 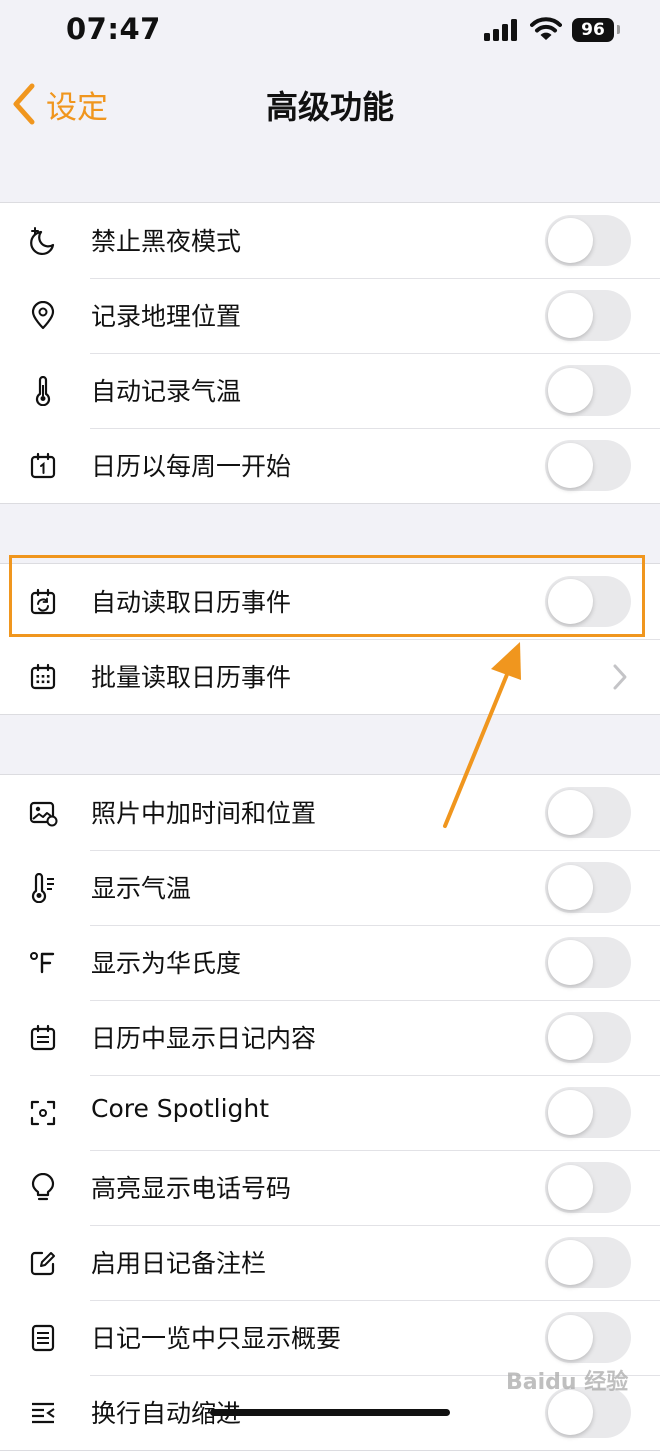 What do you see at coordinates (166, 241) in the screenshot?
I see `row-label: 禁止黑夜模式` at bounding box center [166, 241].